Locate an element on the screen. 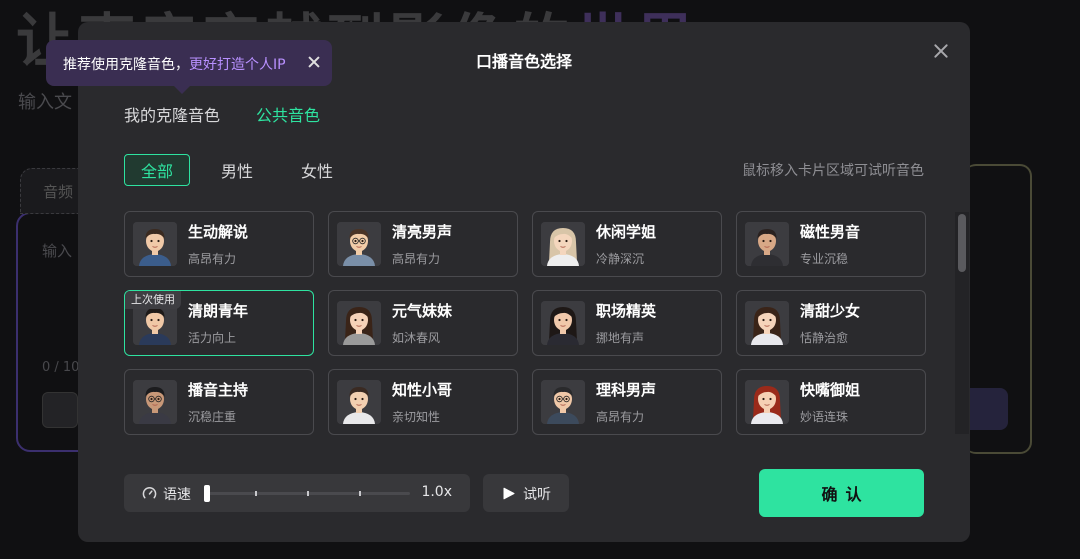  voice-name: 元气妹妹 is located at coordinates (422, 311).